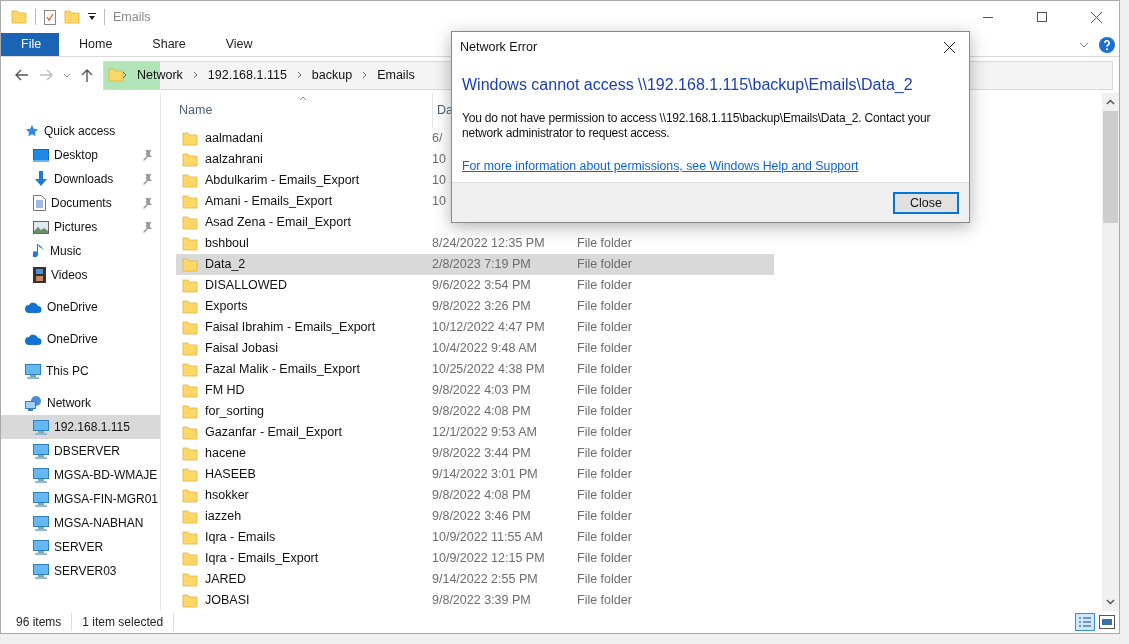  What do you see at coordinates (481, 307) in the screenshot?
I see `date-modified: 9/8/2022 3:26 PM` at bounding box center [481, 307].